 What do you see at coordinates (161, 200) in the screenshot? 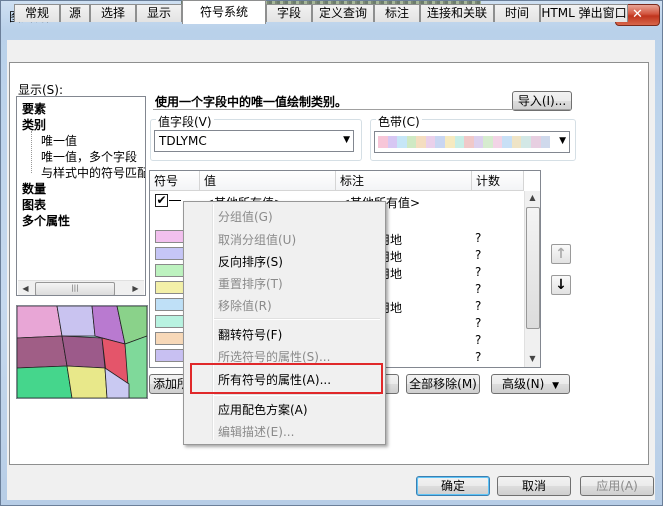
I see `checkbox-all-other-values: ✔` at bounding box center [161, 200].